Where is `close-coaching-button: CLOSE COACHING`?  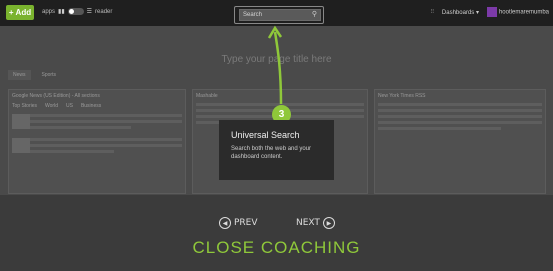 close-coaching-button: CLOSE COACHING is located at coordinates (276, 248).